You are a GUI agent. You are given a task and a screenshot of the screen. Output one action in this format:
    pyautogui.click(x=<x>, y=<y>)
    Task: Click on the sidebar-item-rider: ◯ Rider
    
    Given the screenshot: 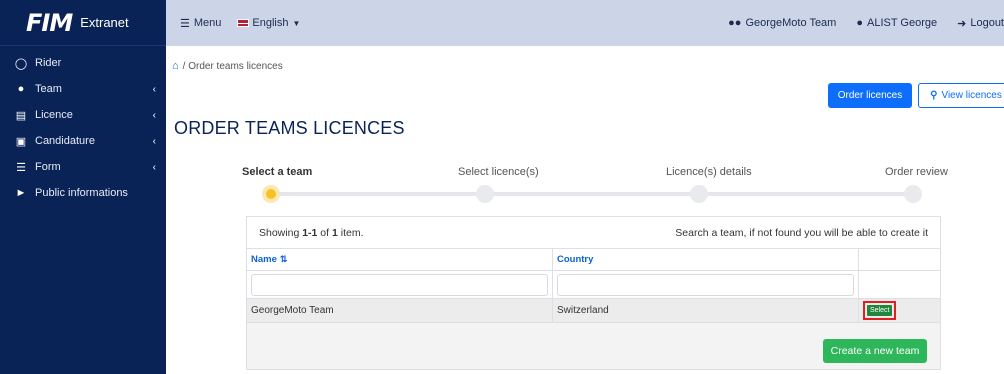 What is the action you would take?
    pyautogui.click(x=83, y=63)
    